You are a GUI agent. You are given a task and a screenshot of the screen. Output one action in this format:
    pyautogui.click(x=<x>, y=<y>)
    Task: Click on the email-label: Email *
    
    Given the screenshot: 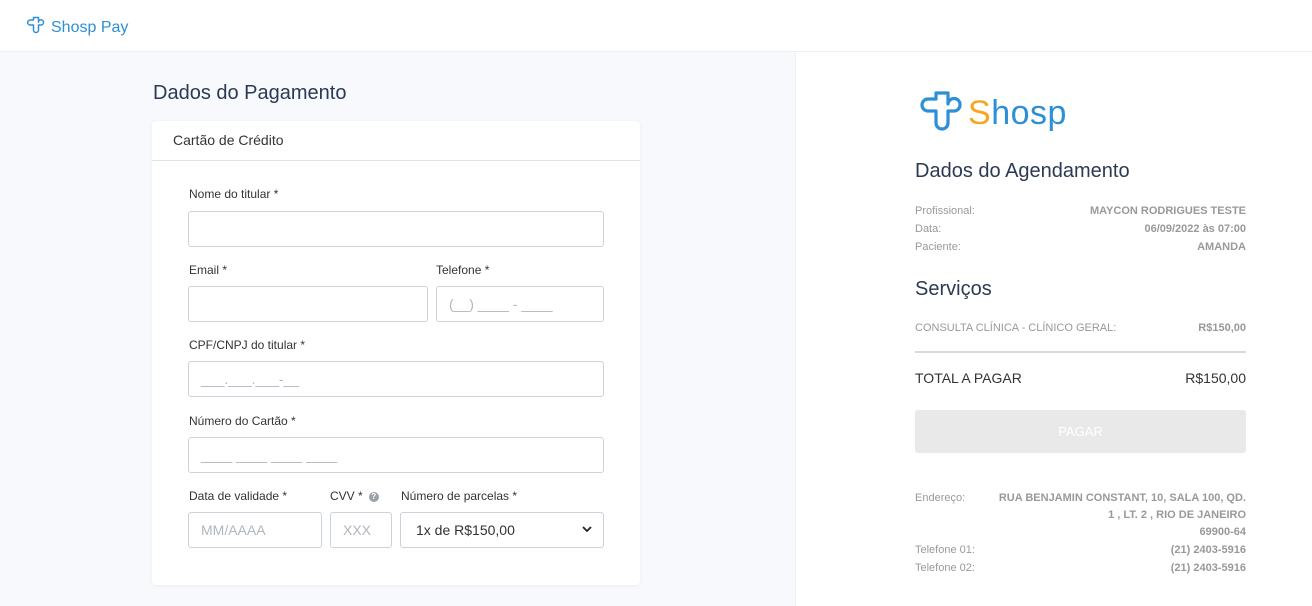 What is the action you would take?
    pyautogui.click(x=208, y=270)
    